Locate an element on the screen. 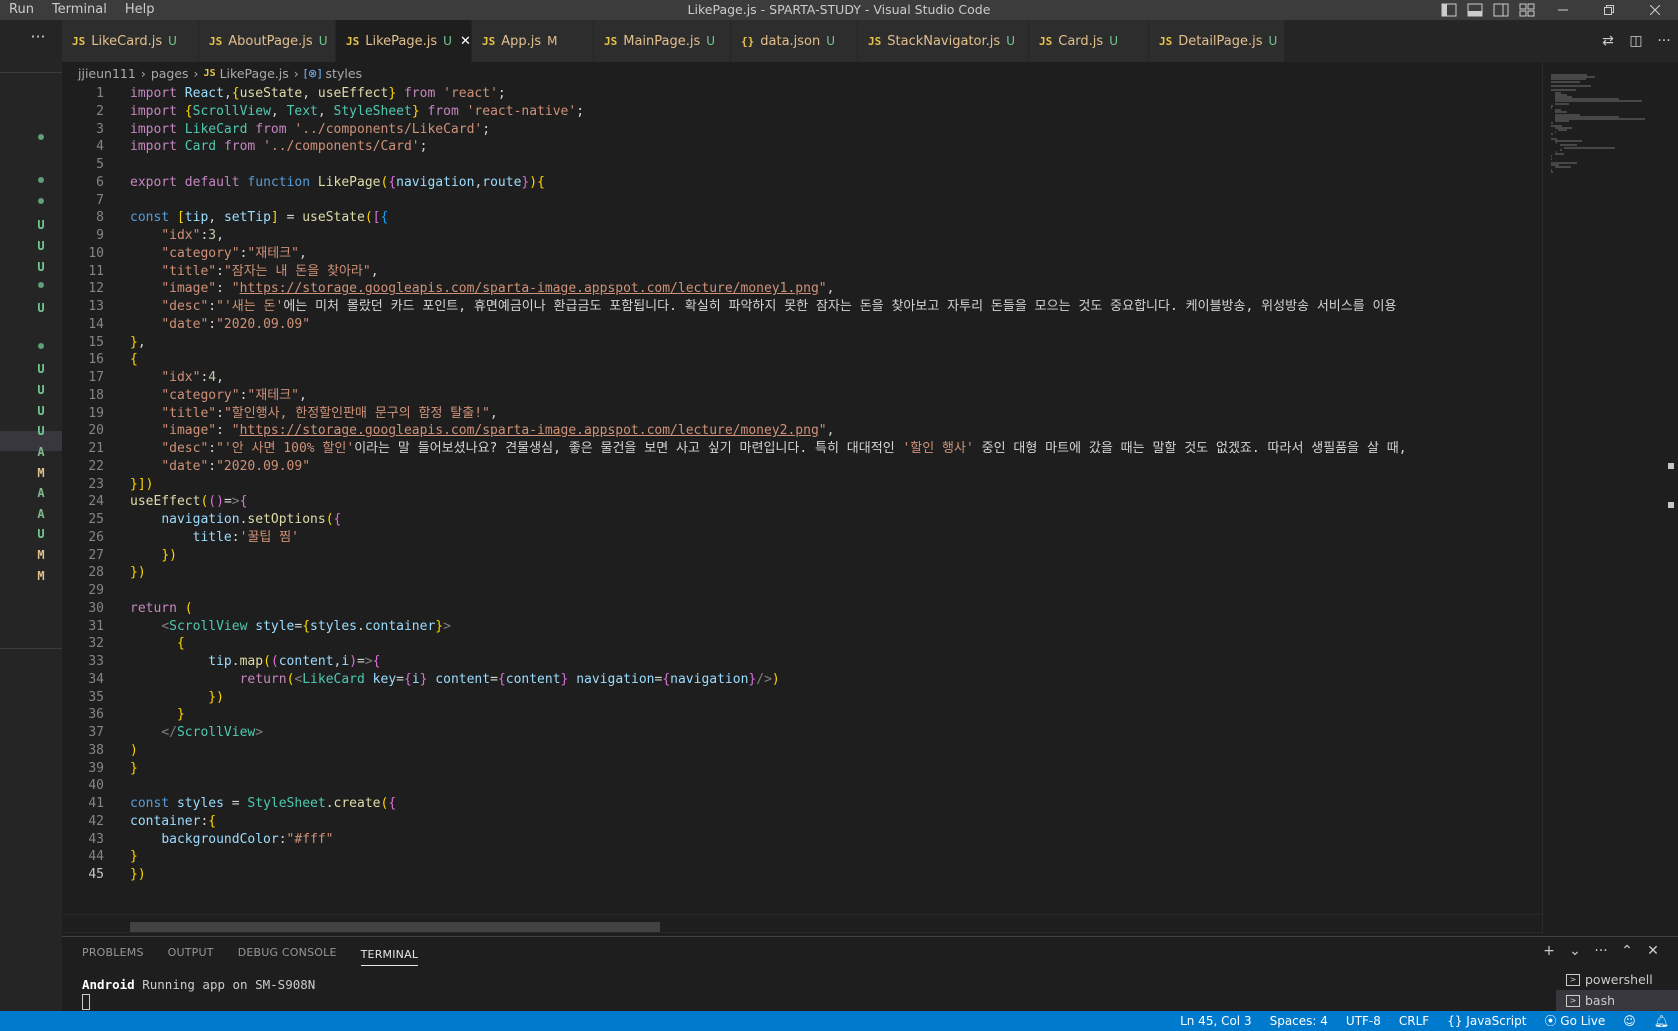 Image resolution: width=1678 pixels, height=1031 pixels. terminal-bash: > bash is located at coordinates (1617, 1000).